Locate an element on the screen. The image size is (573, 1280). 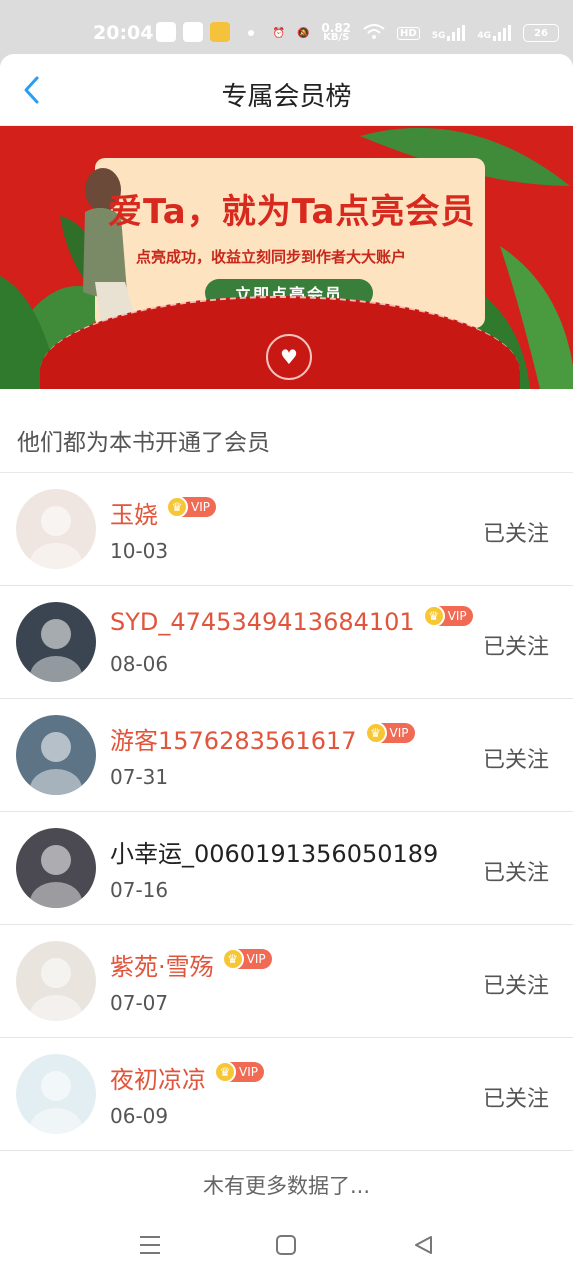
name-line: 玉娆 ♛ VIP is located at coordinates (163, 512).